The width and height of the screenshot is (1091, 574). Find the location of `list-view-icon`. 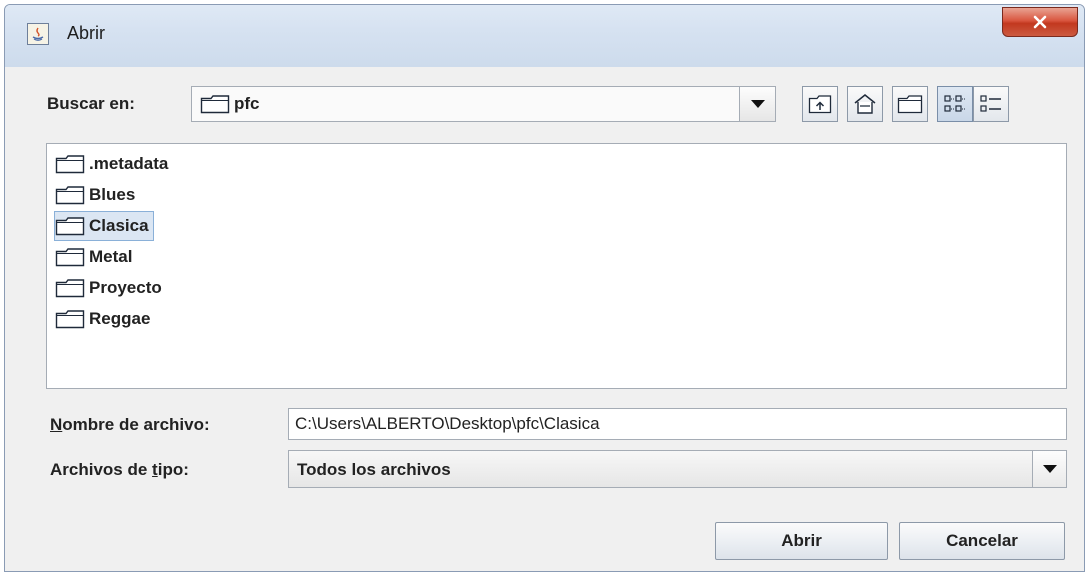

list-view-icon is located at coordinates (954, 103).